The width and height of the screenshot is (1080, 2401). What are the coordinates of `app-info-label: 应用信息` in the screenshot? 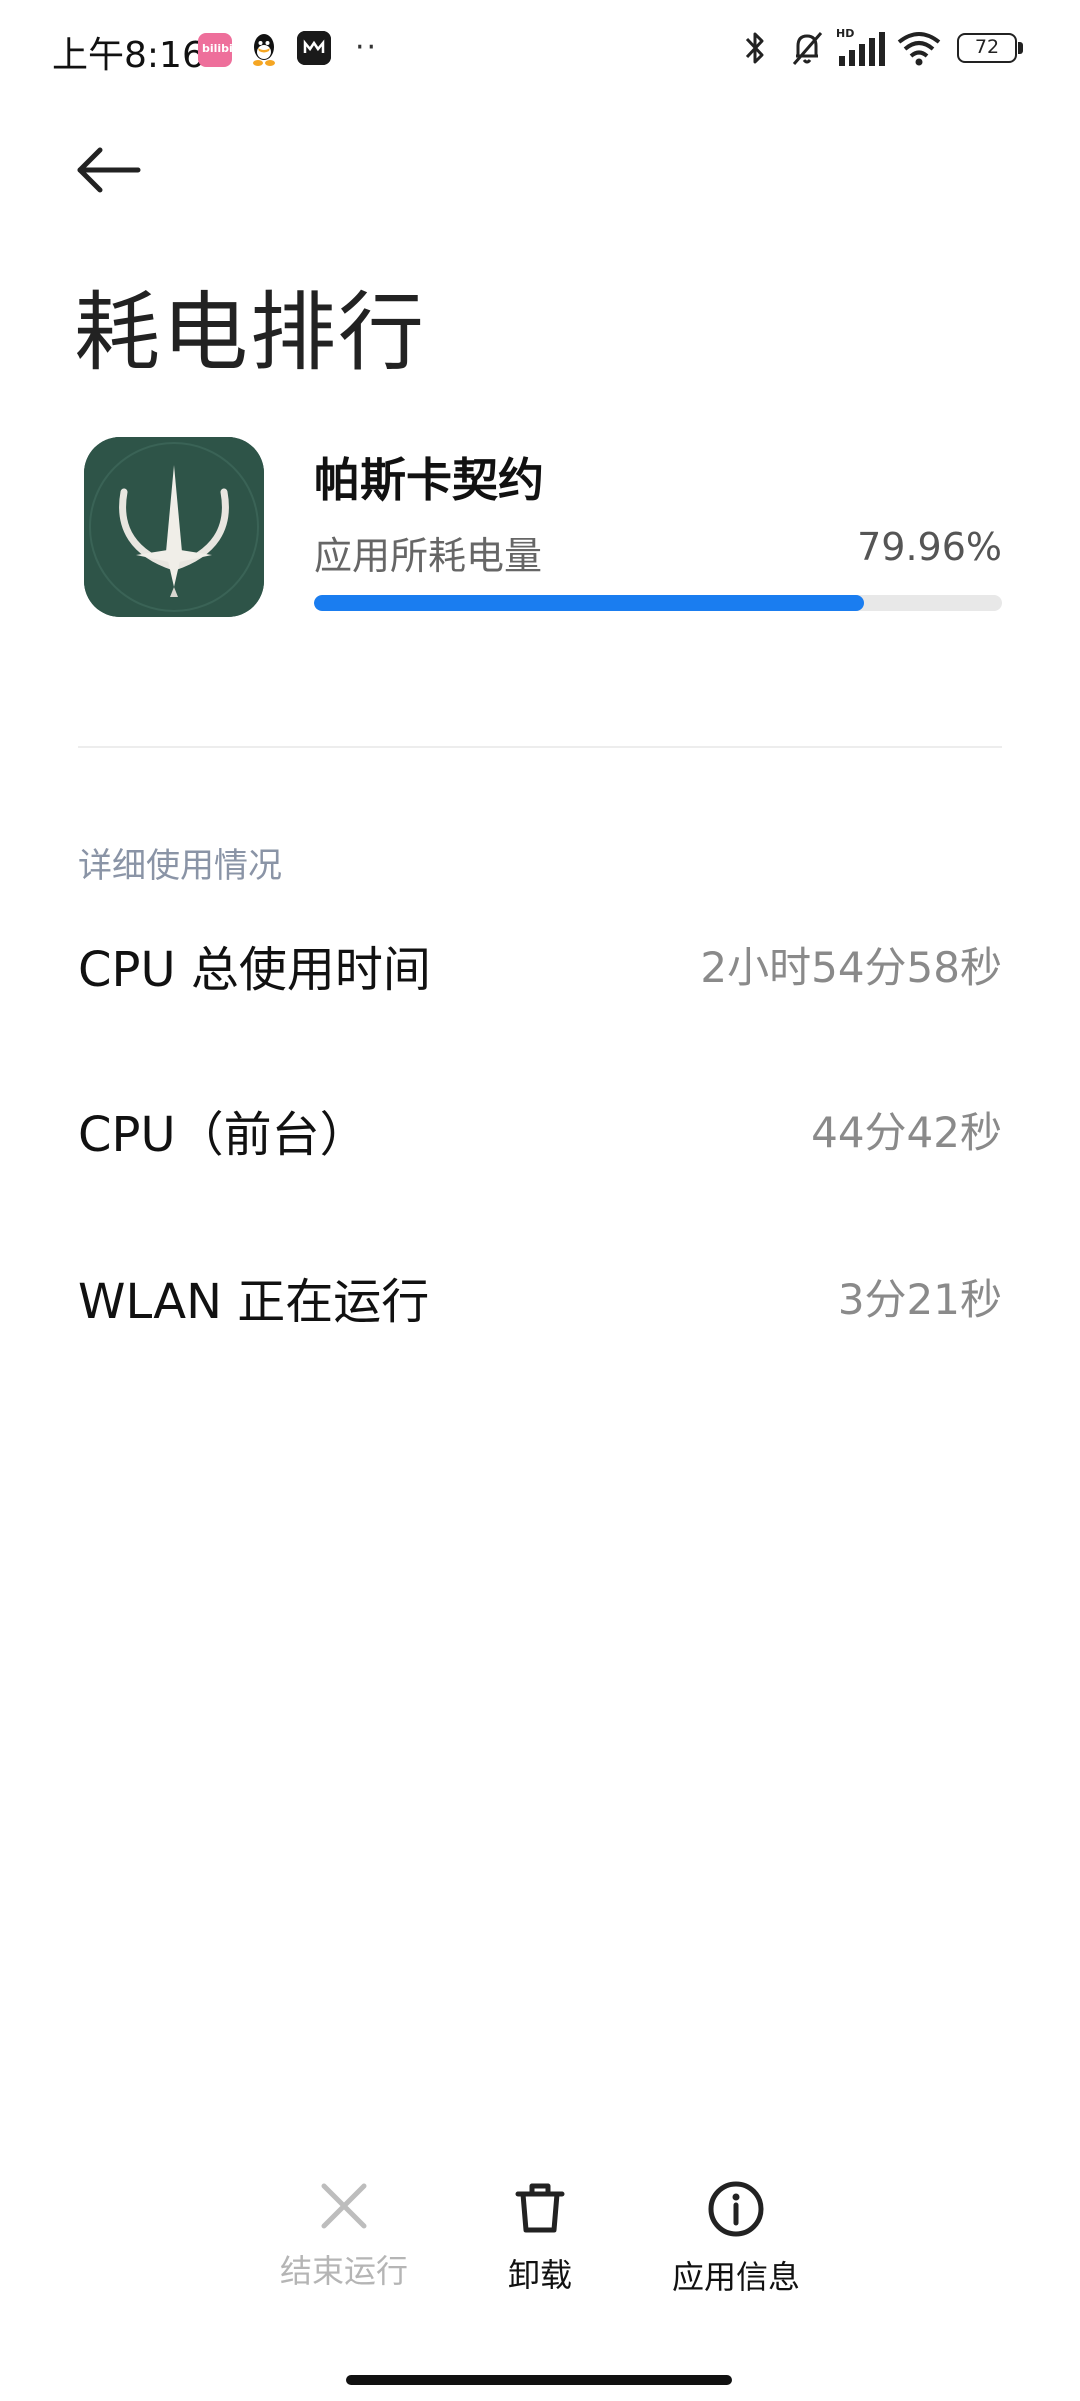 It's located at (735, 2277).